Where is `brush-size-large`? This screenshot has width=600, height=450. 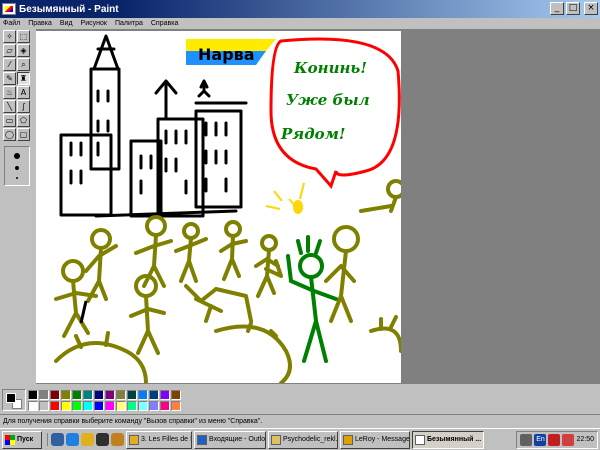
brush-size-large is located at coordinates (17, 155).